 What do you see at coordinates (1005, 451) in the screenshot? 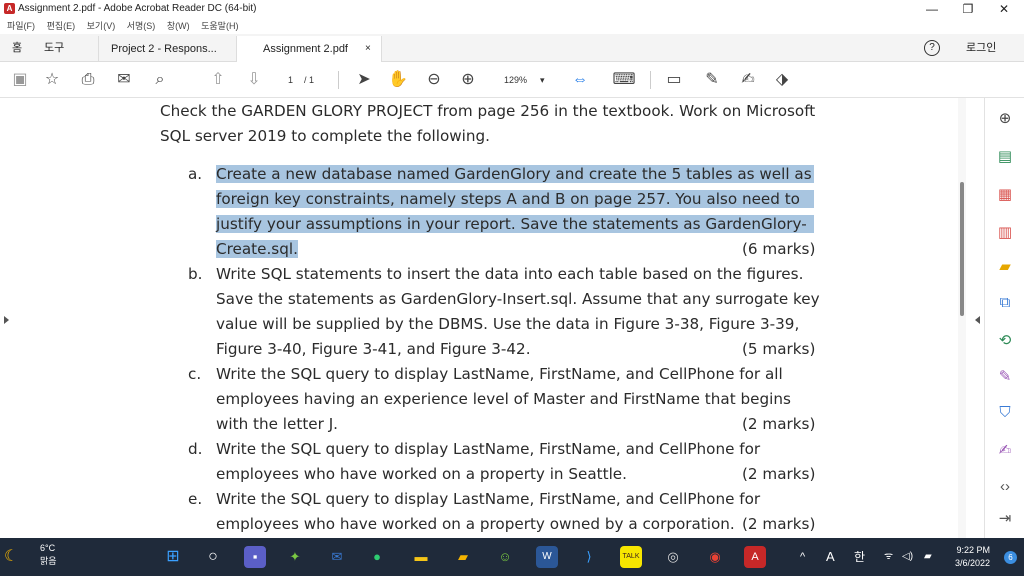
I see `send-sign-icon: ✍` at bounding box center [1005, 451].